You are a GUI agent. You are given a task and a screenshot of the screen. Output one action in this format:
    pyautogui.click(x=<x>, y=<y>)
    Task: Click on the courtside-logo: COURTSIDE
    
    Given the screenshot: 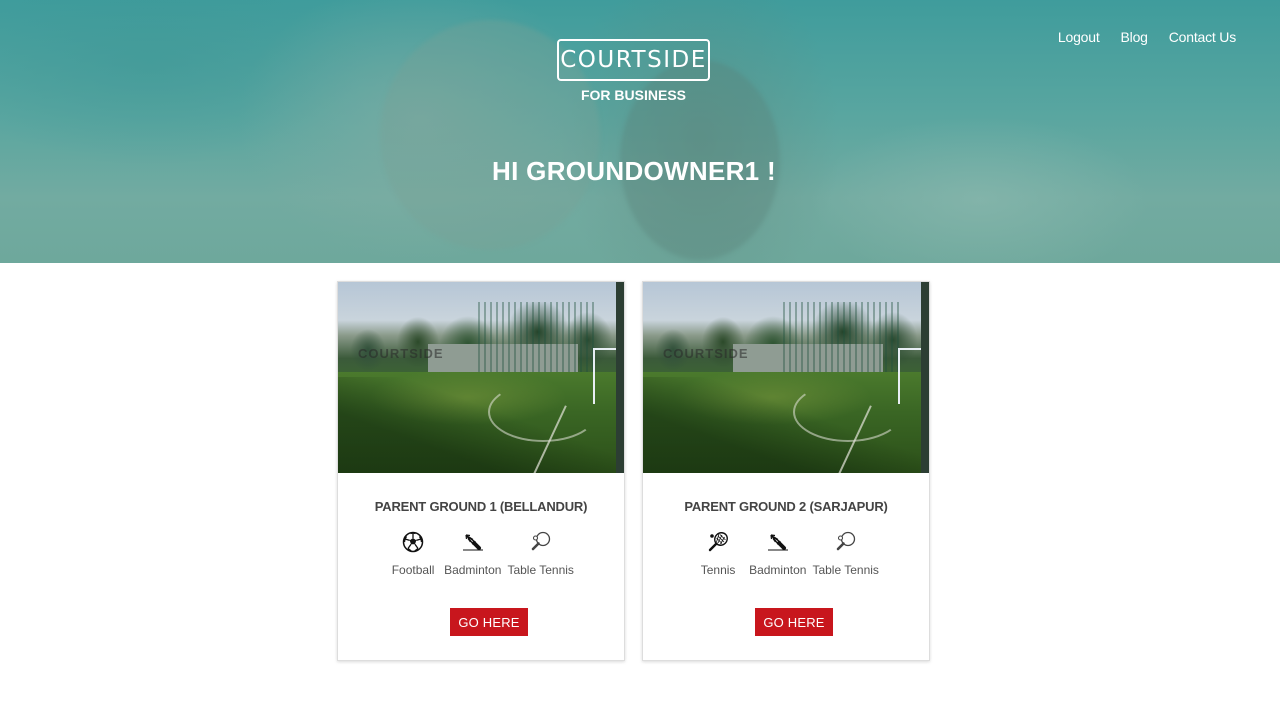 What is the action you would take?
    pyautogui.click(x=633, y=60)
    